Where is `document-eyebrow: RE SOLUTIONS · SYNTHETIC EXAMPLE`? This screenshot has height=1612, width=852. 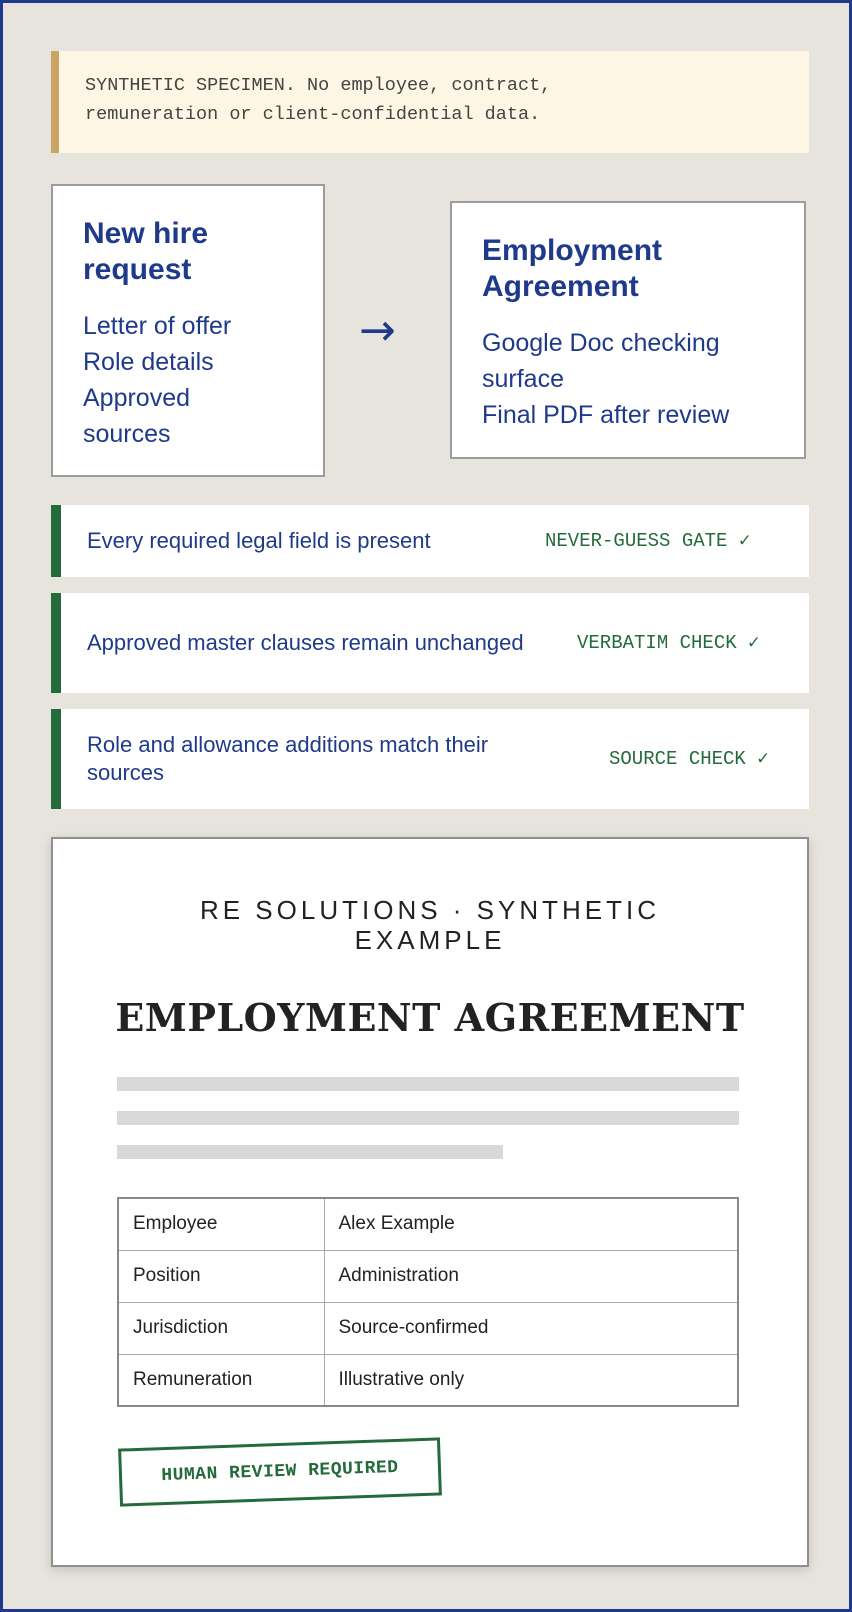 document-eyebrow: RE SOLUTIONS · SYNTHETIC EXAMPLE is located at coordinates (430, 925).